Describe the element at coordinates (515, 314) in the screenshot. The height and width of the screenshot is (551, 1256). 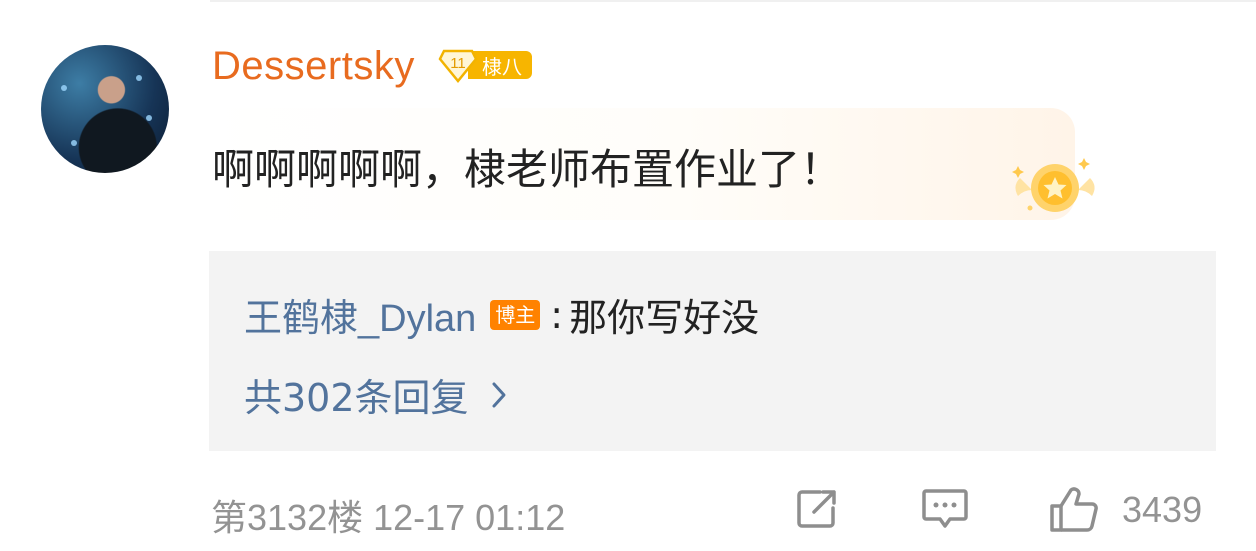
I see `host-badge: 博主` at that location.